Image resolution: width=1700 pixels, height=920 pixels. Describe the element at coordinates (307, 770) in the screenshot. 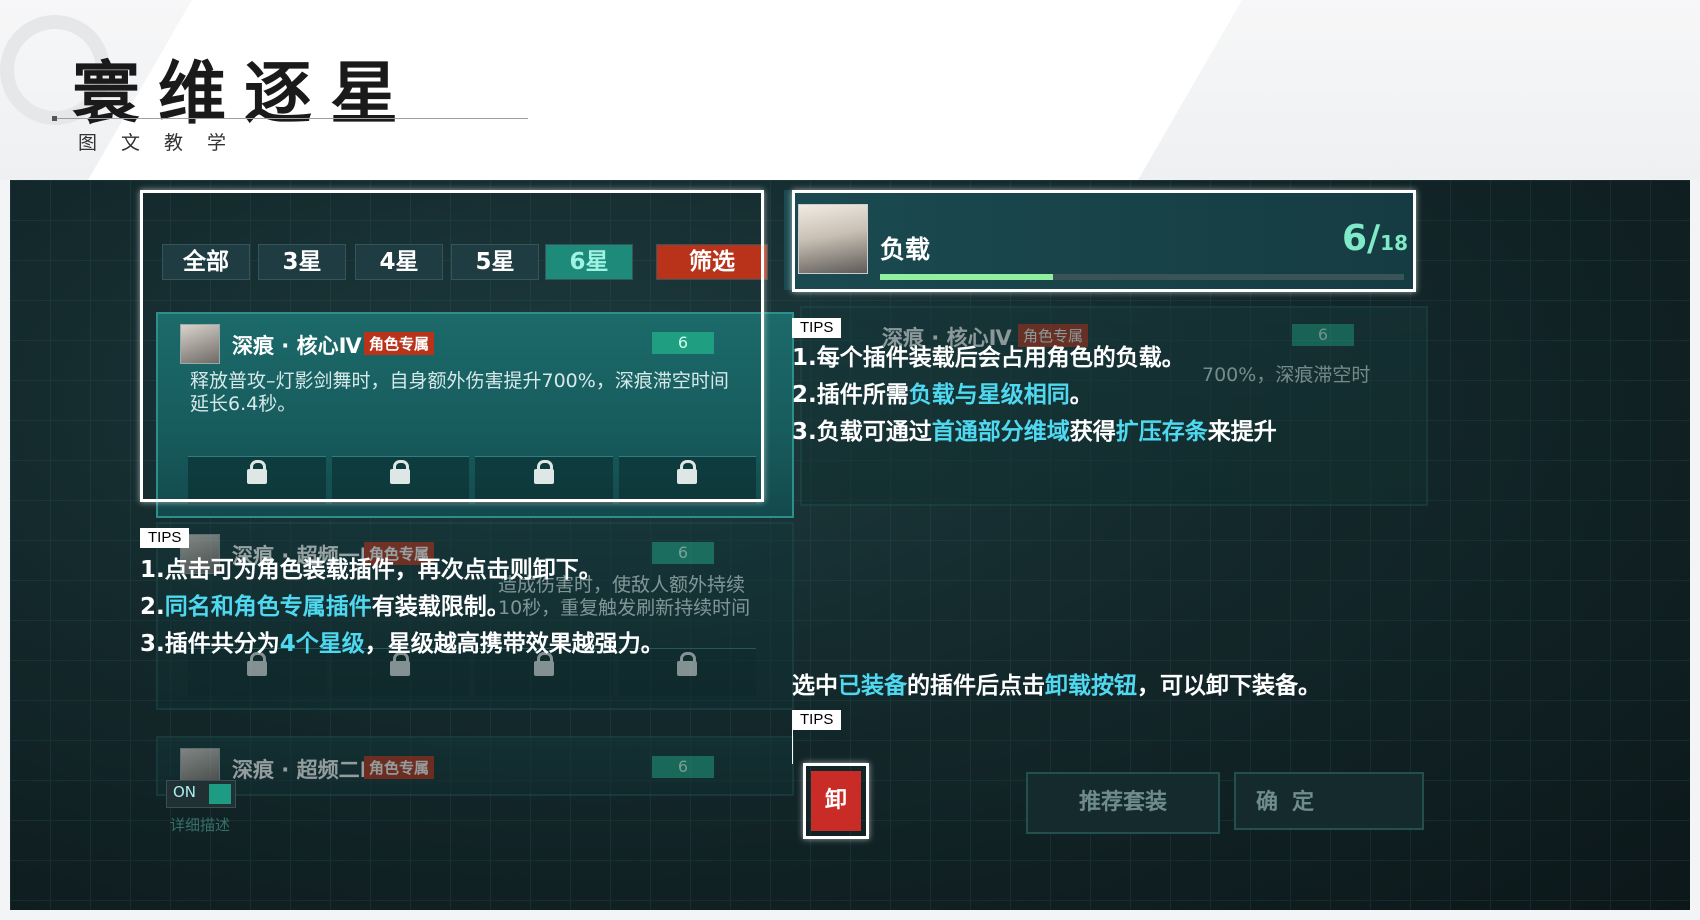

I see `plugin-name: 深痕 · 超频二Ⅳ` at that location.